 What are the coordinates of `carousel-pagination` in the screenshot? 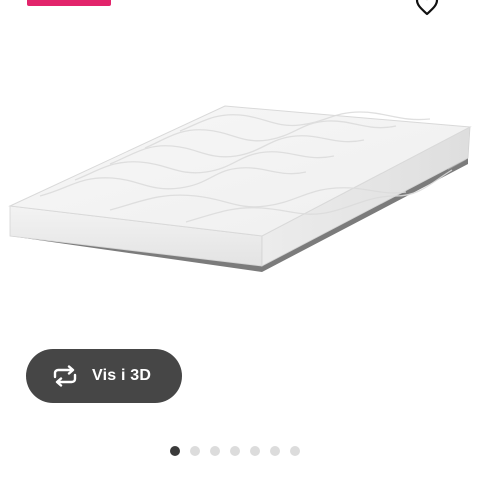 It's located at (235, 450).